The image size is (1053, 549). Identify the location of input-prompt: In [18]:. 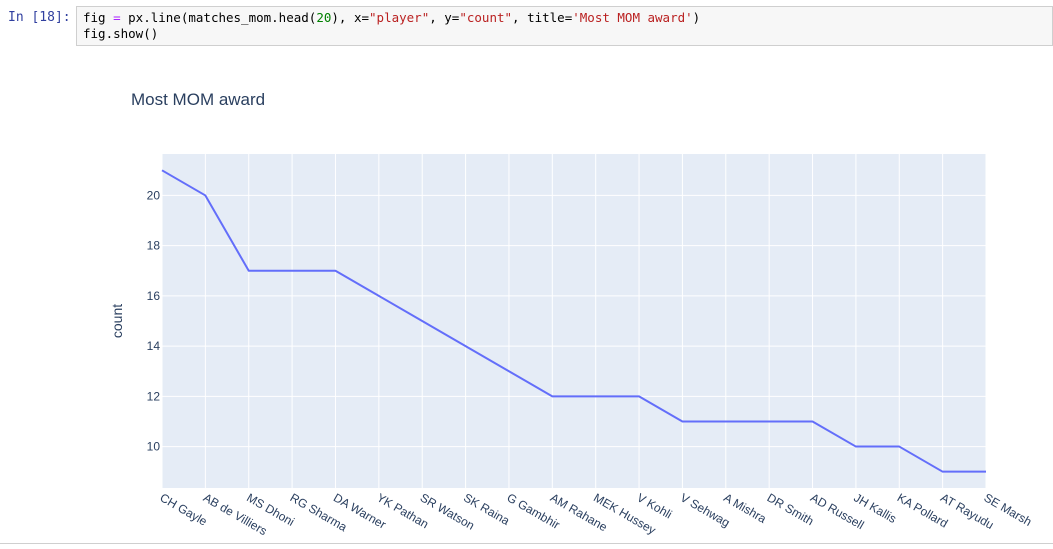
(39, 17).